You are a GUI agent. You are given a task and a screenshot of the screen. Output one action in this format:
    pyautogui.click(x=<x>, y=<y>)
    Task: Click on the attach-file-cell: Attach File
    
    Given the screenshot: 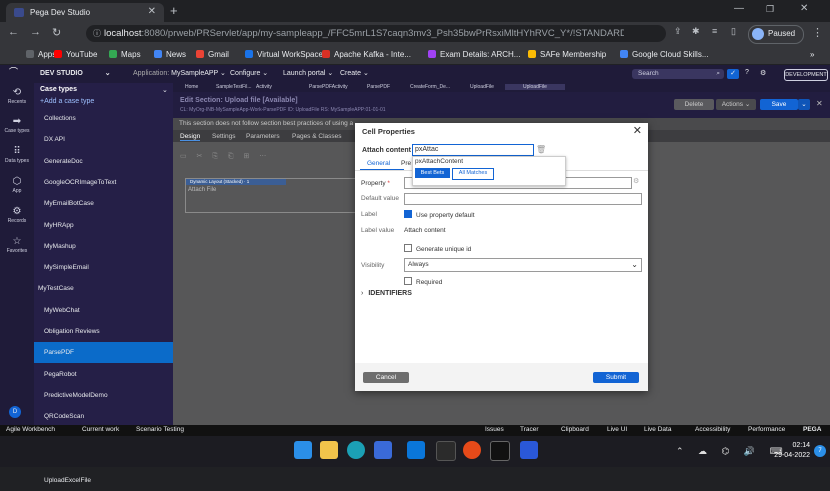 What is the action you would take?
    pyautogui.click(x=202, y=190)
    